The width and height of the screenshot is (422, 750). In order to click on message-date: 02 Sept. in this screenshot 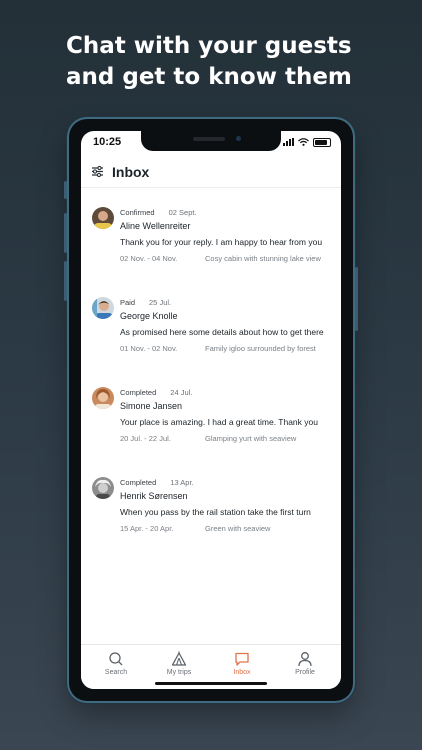, I will do `click(182, 212)`.